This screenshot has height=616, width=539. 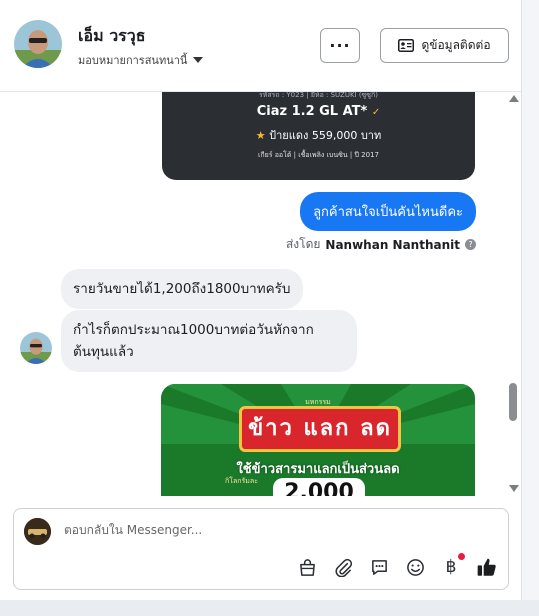 I want to click on promo-amount: 2,000, so click(x=319, y=487).